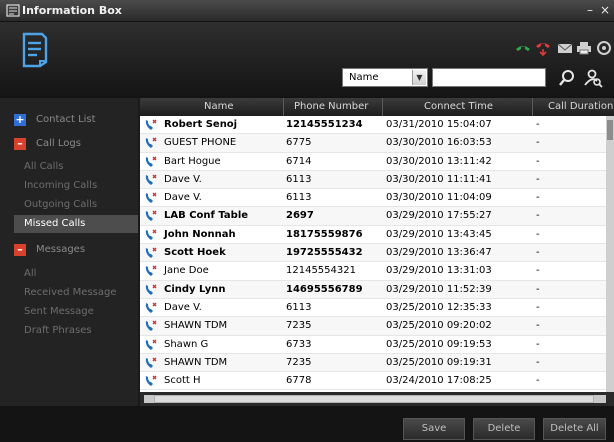 The width and height of the screenshot is (614, 442). I want to click on sidebar-item-received-message: Received Message, so click(70, 292).